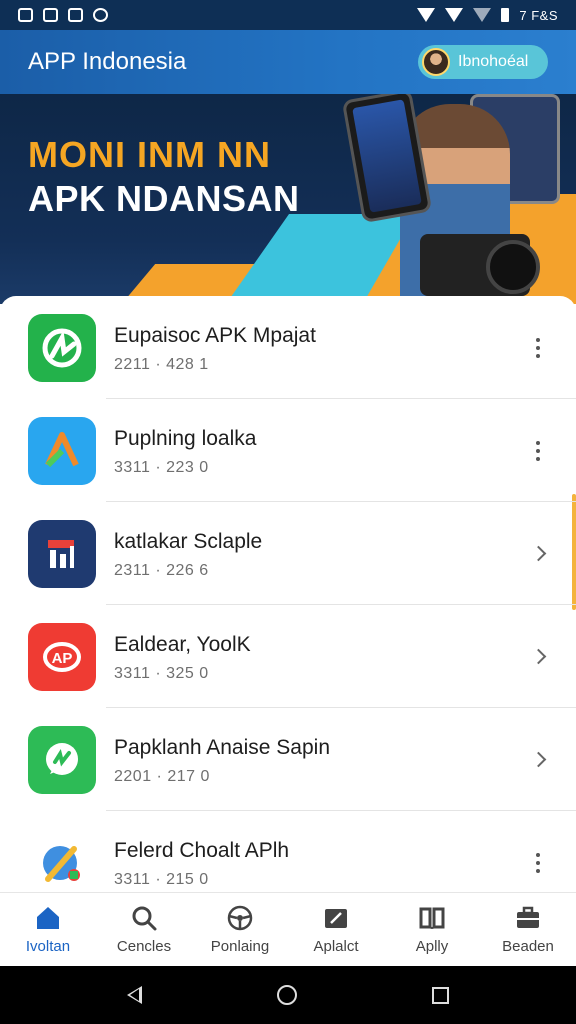 This screenshot has width=576, height=1024. I want to click on banner-subheadline: APK NDANSAN, so click(164, 198).